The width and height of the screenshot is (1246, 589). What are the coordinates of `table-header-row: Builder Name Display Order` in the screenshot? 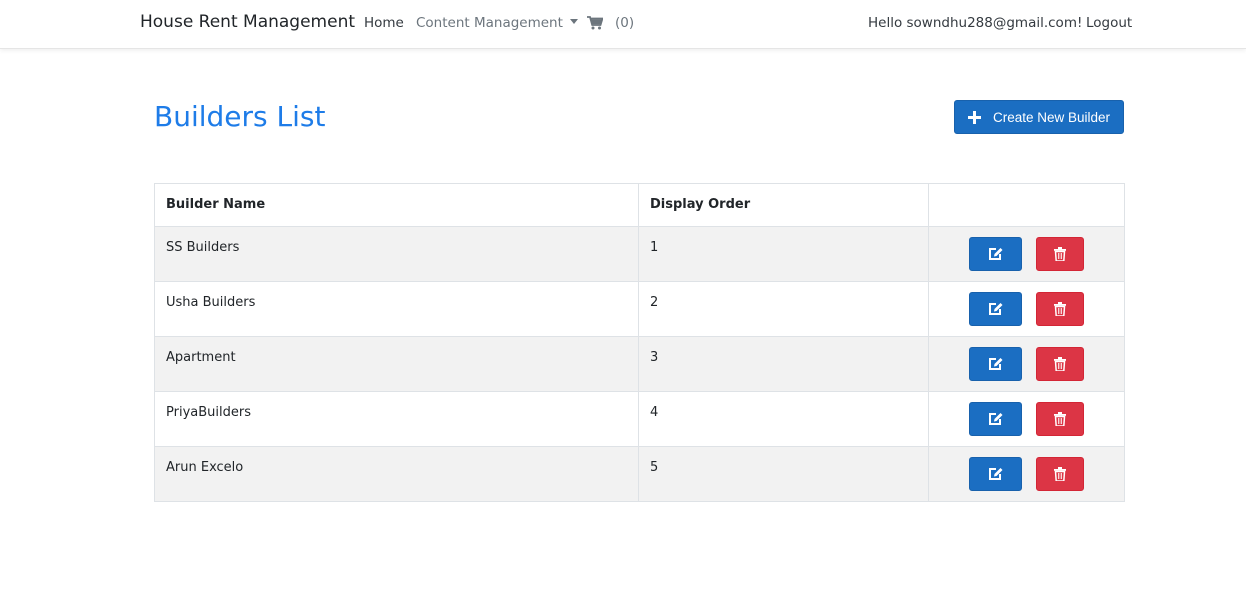 It's located at (639, 205).